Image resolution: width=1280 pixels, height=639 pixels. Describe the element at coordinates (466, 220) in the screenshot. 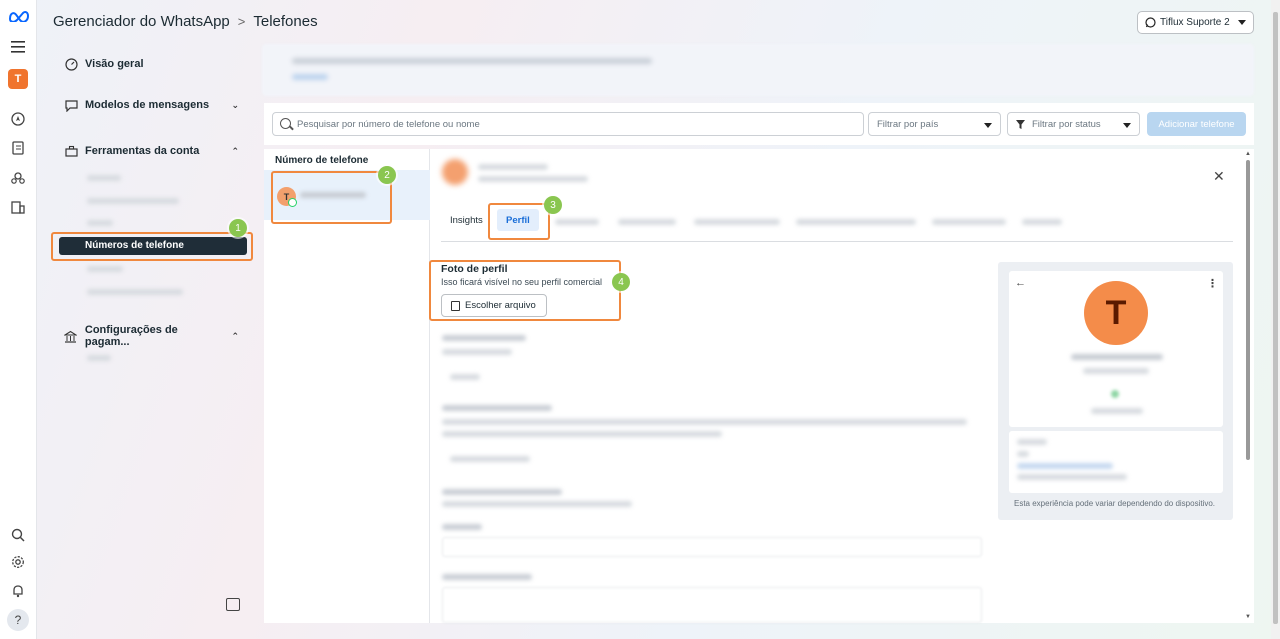

I see `tab-insights: Insights` at that location.